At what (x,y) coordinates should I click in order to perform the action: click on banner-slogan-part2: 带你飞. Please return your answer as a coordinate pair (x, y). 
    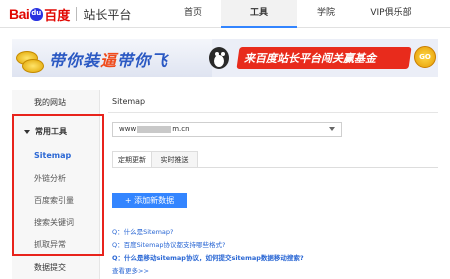
    Looking at the image, I should click on (143, 60).